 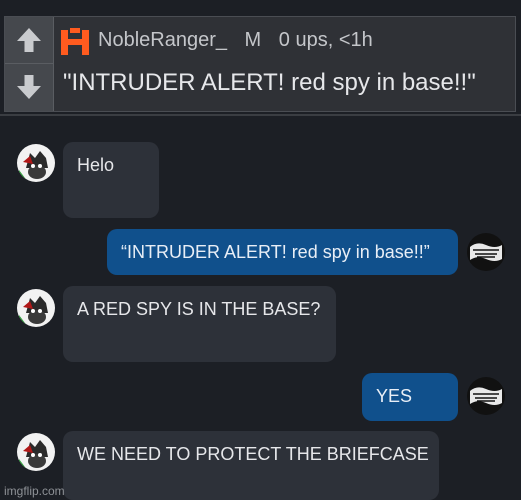 I want to click on message-bubble-sent: “INTRUDER ALERT! red spy in base!!”, so click(x=282, y=252).